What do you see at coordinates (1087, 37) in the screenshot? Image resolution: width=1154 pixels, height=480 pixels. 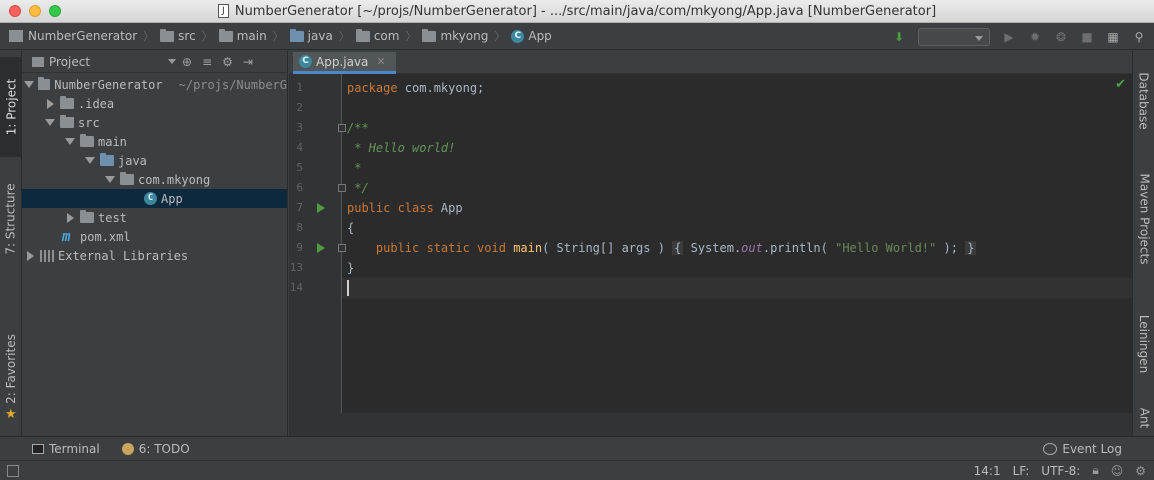 I see `stop-icon: ■` at bounding box center [1087, 37].